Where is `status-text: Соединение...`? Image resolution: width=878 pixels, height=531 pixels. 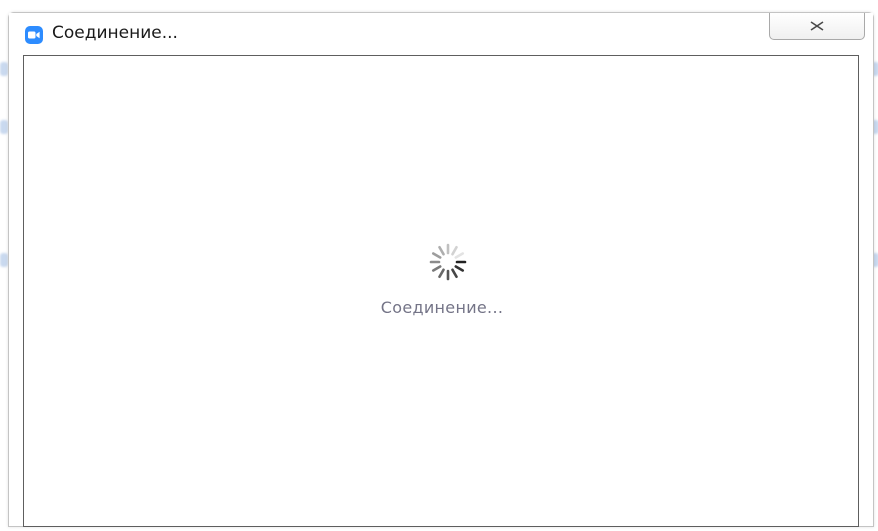 status-text: Соединение... is located at coordinates (442, 307).